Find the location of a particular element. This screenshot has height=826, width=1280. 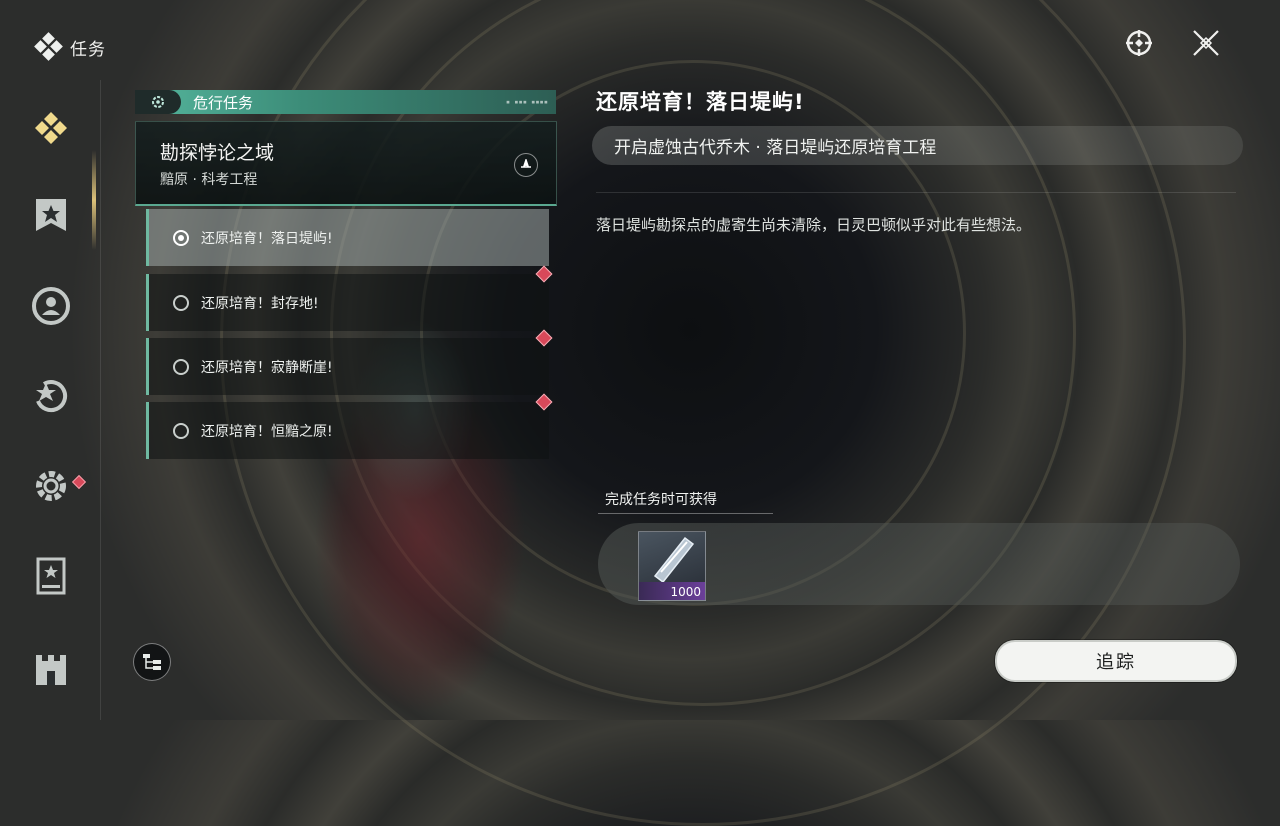

sub-quest-item: 还原培育！寂静断崖! is located at coordinates (349, 362).